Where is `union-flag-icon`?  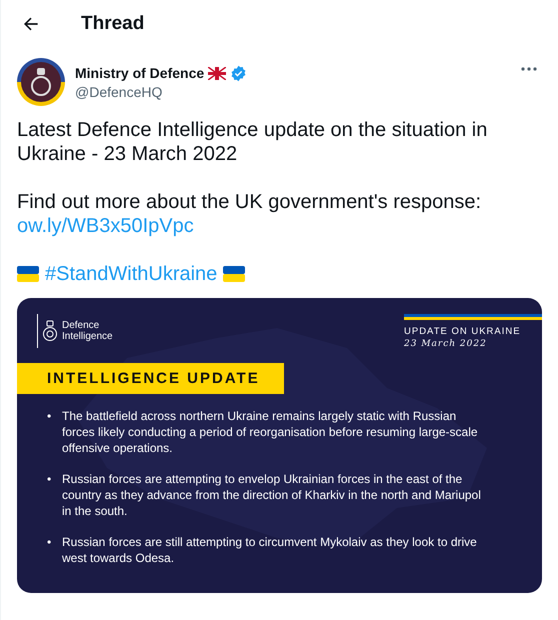 union-flag-icon is located at coordinates (217, 73).